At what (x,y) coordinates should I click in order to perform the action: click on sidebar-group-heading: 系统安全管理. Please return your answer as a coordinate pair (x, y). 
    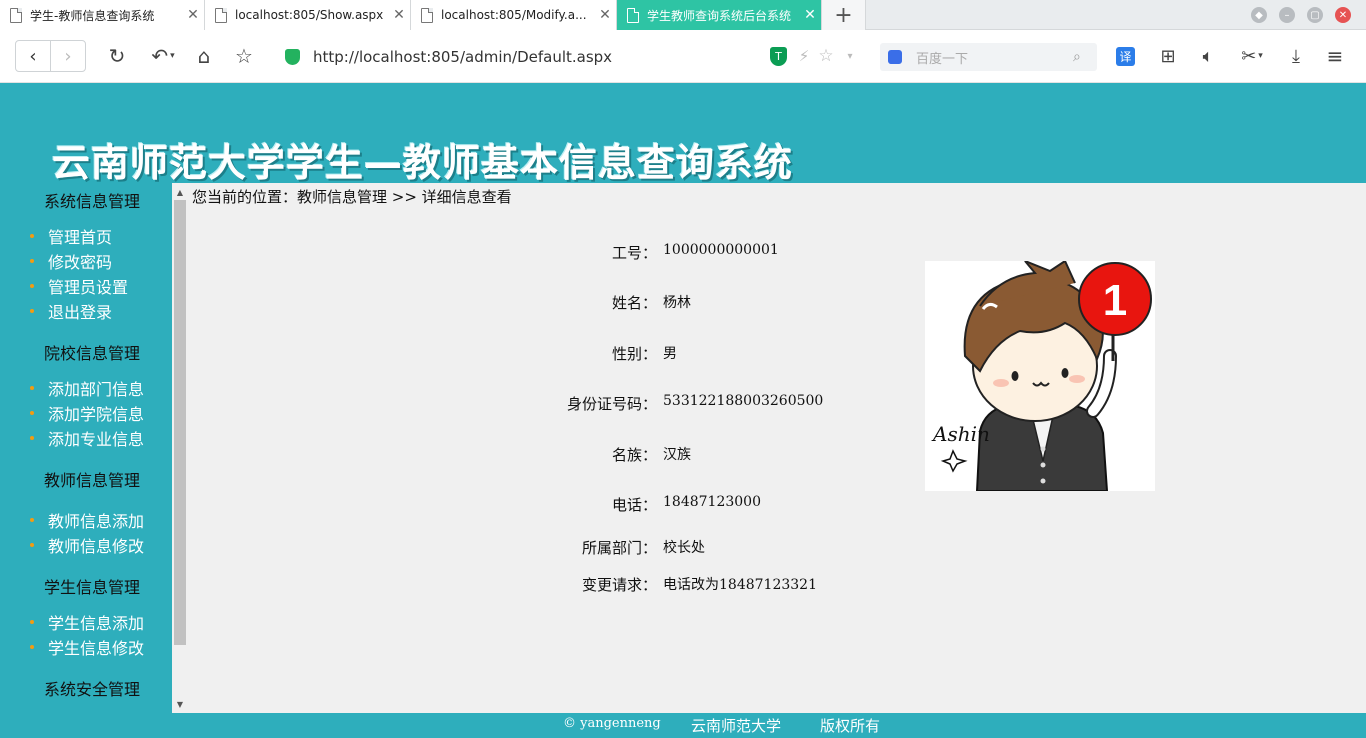
    Looking at the image, I should click on (92, 689).